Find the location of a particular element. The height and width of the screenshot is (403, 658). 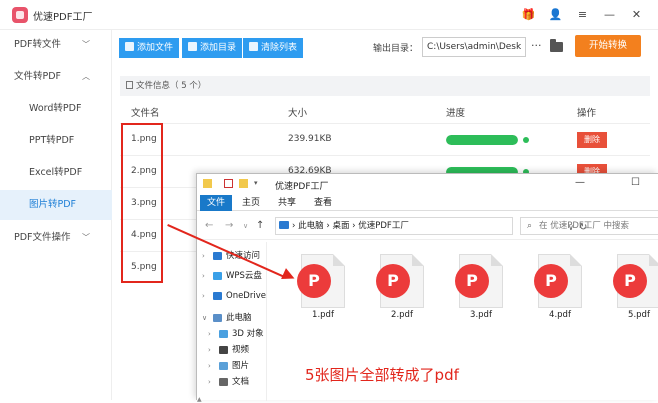

explorer-title-bar: ▾ 优速PDF工厂 — ☐ is located at coordinates (427, 184).